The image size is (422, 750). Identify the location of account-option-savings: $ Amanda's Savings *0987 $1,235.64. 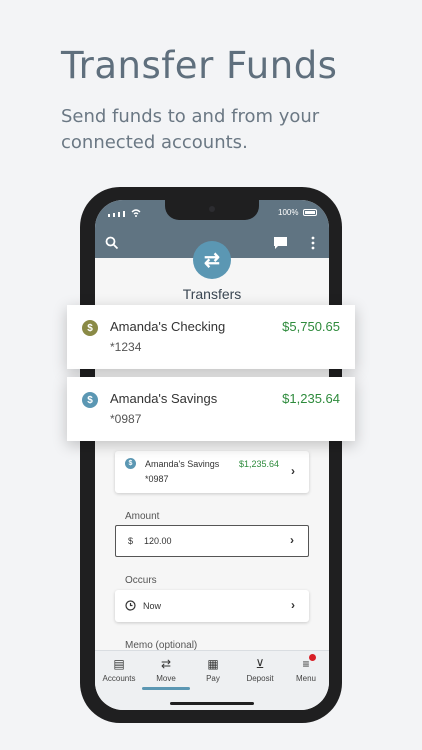
(211, 409).